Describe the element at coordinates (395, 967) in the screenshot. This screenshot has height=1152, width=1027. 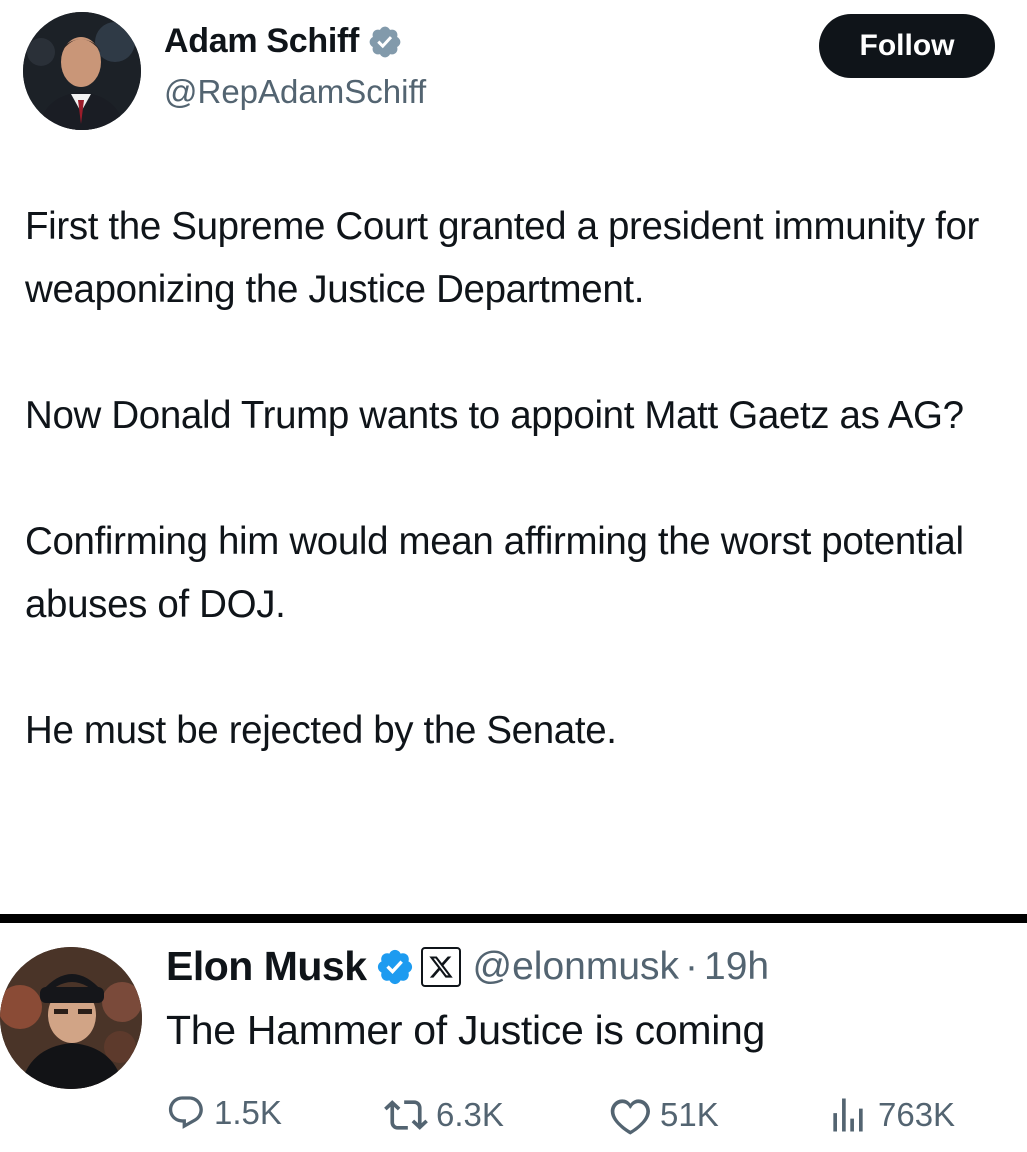
I see `verified-blue-badge-icon` at that location.